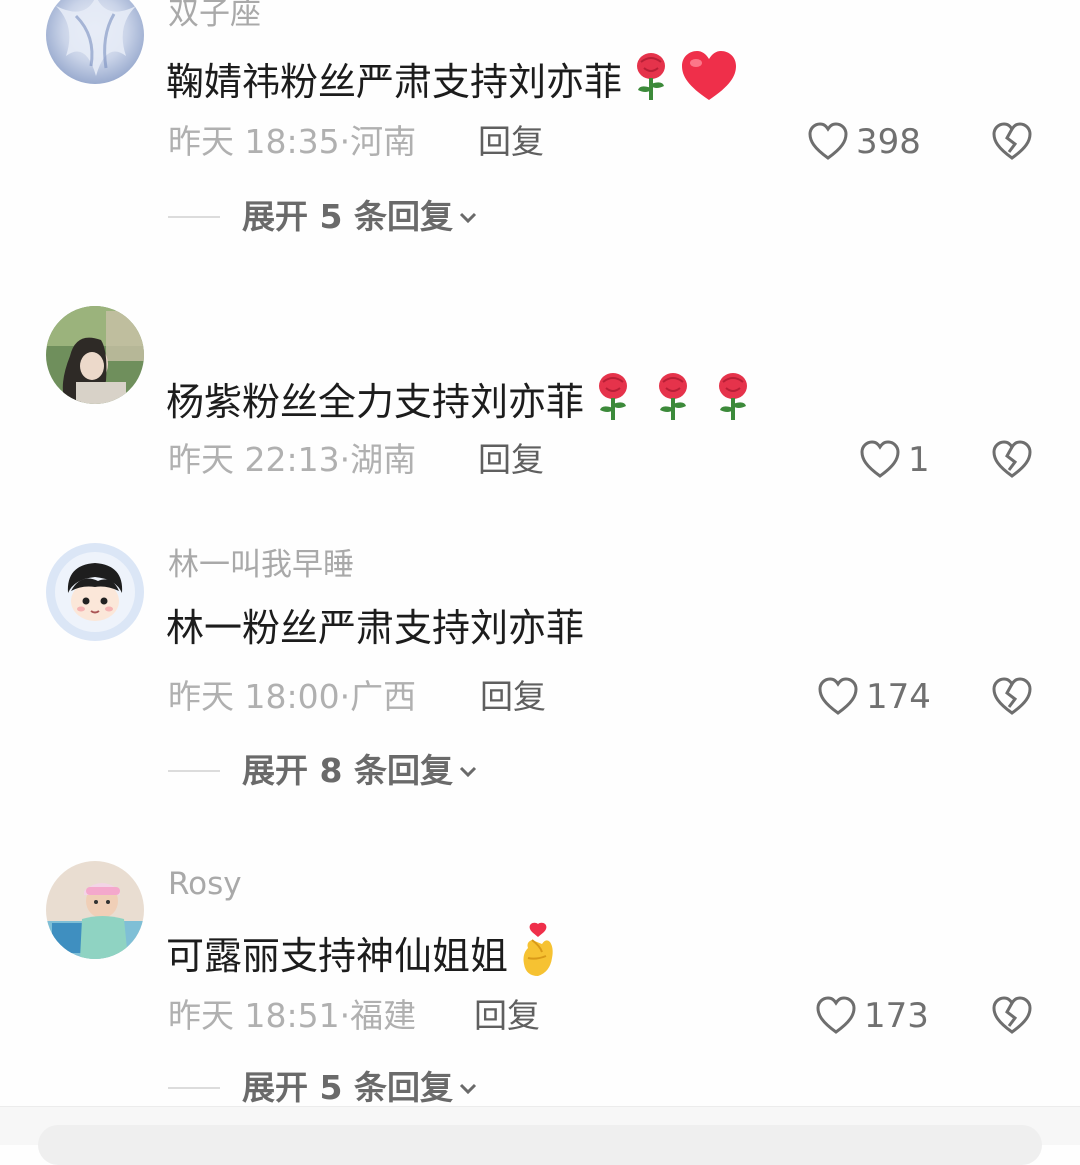 This screenshot has width=1080, height=1165. What do you see at coordinates (540, 1145) in the screenshot?
I see `comment-input-field` at bounding box center [540, 1145].